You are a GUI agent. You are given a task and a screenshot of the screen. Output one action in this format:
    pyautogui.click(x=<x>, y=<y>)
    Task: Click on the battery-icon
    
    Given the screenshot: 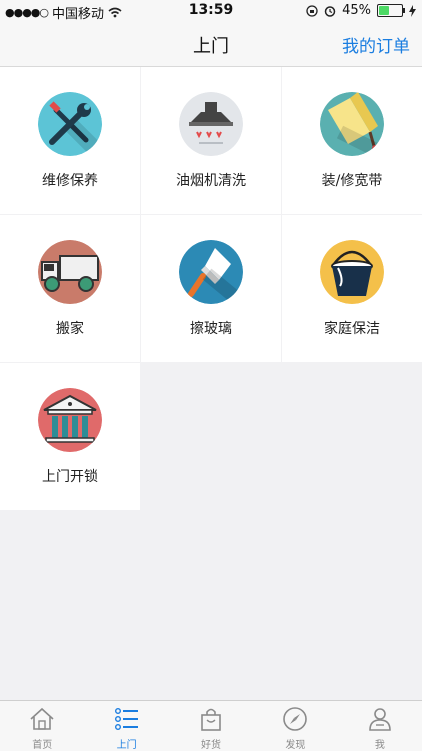 What is the action you would take?
    pyautogui.click(x=391, y=10)
    